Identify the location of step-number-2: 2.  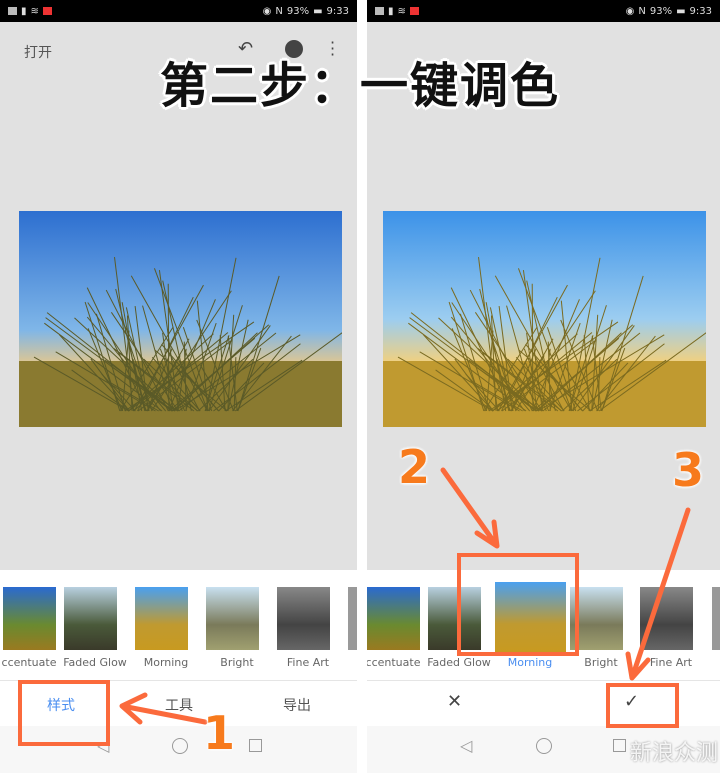
(414, 467).